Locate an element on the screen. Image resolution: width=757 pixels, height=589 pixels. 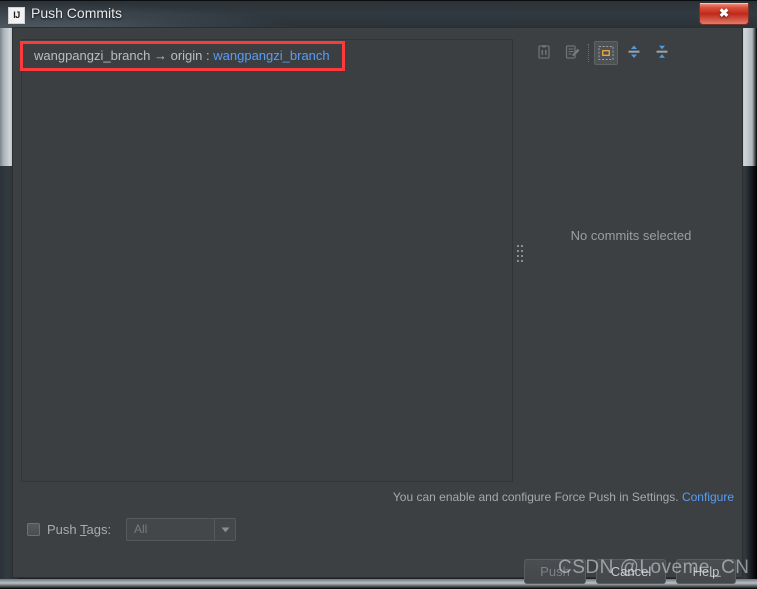
help-button: Help is located at coordinates (706, 571).